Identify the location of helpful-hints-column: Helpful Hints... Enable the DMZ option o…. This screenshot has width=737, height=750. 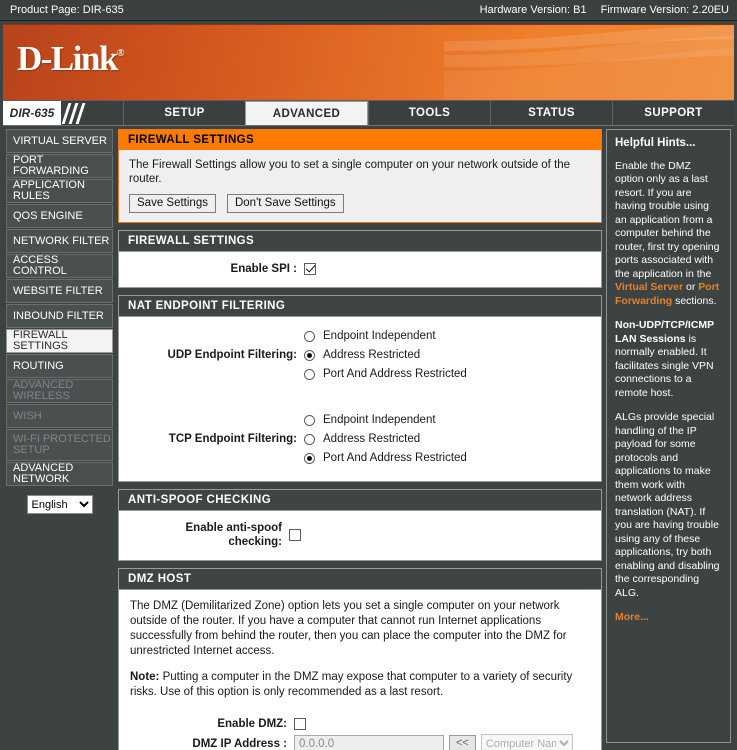
(669, 434).